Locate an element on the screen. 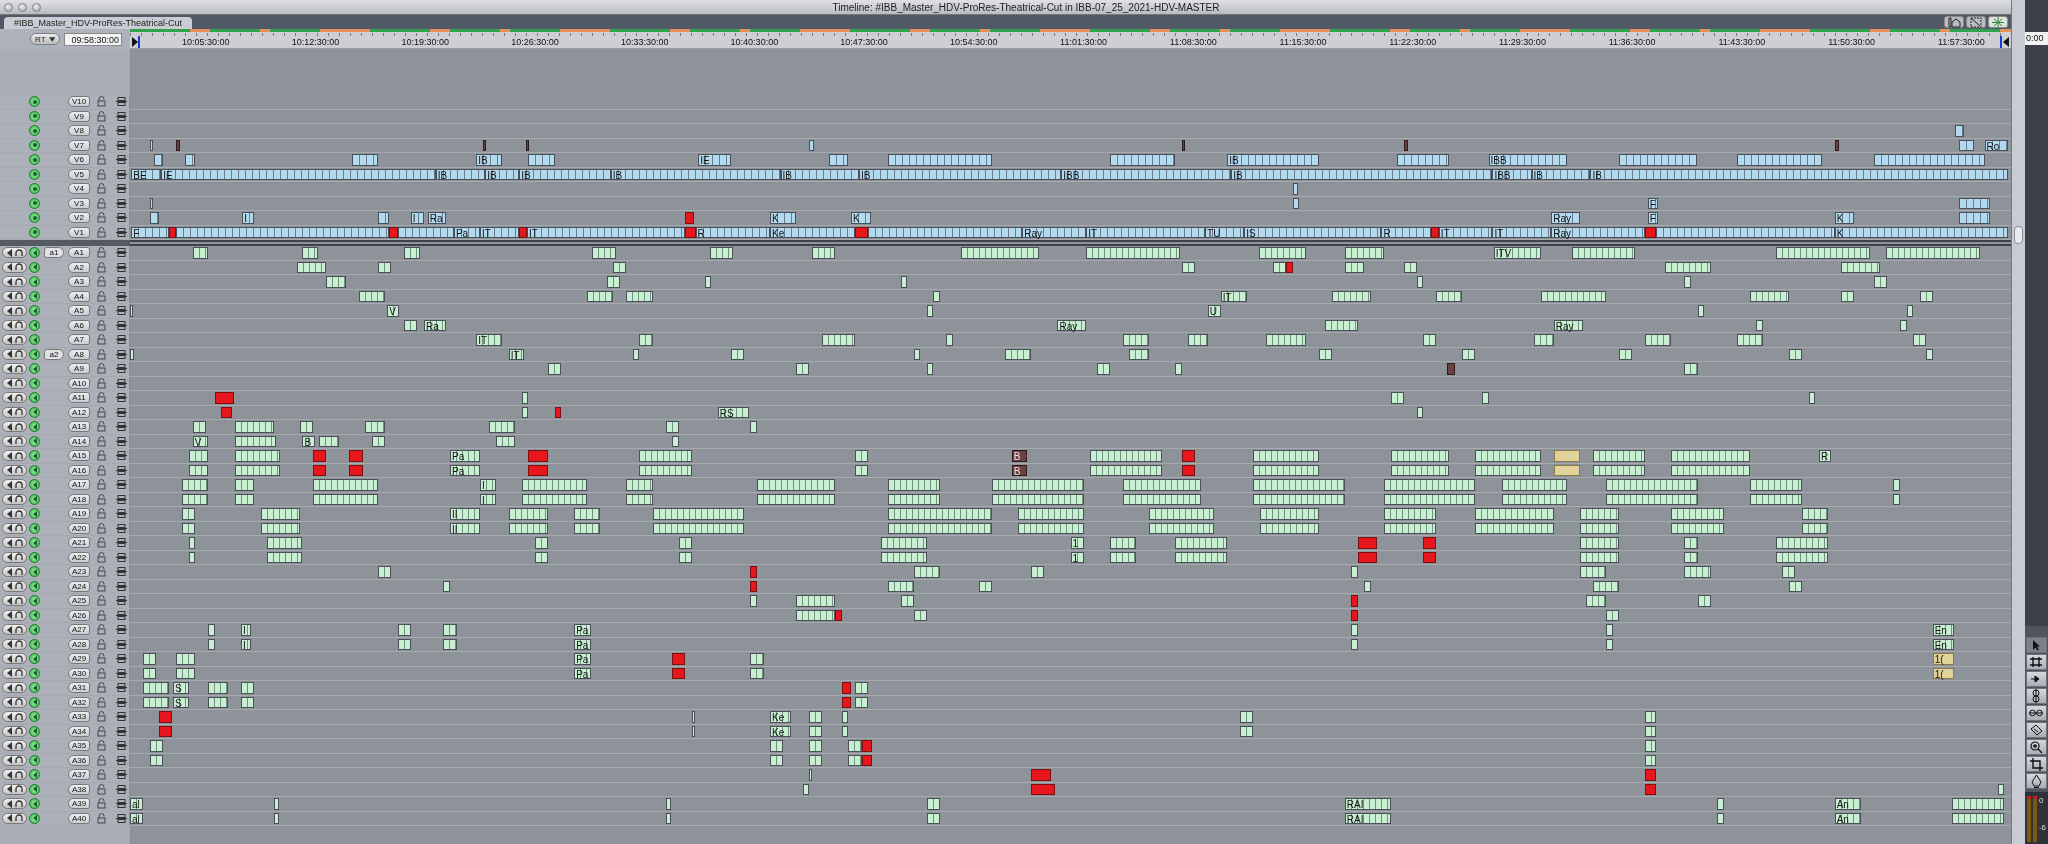 The image size is (2048, 844). track-label-button: A34 is located at coordinates (79, 731).